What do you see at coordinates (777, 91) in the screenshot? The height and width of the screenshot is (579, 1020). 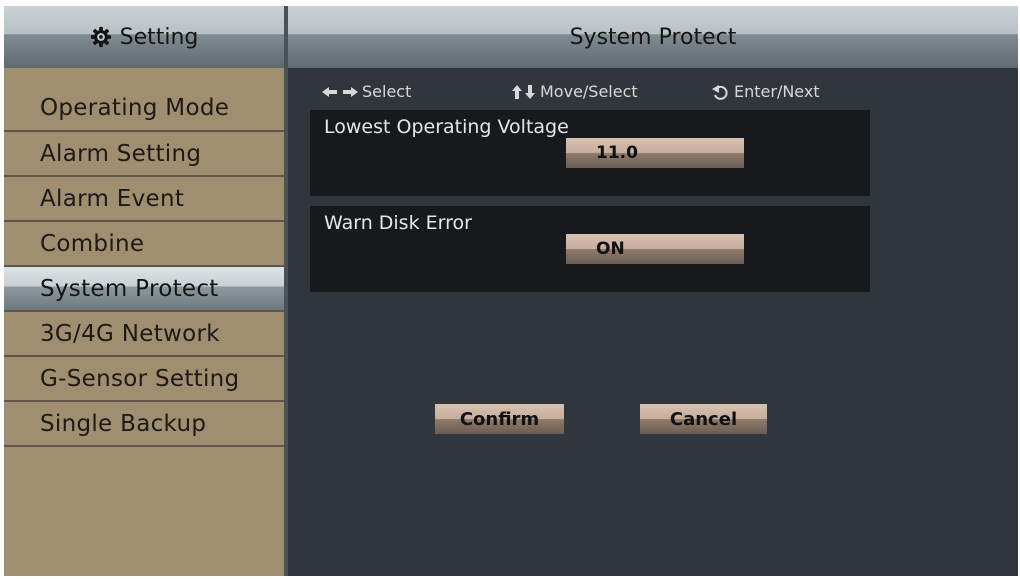 I see `hint-enter-next-label: Enter/Next` at bounding box center [777, 91].